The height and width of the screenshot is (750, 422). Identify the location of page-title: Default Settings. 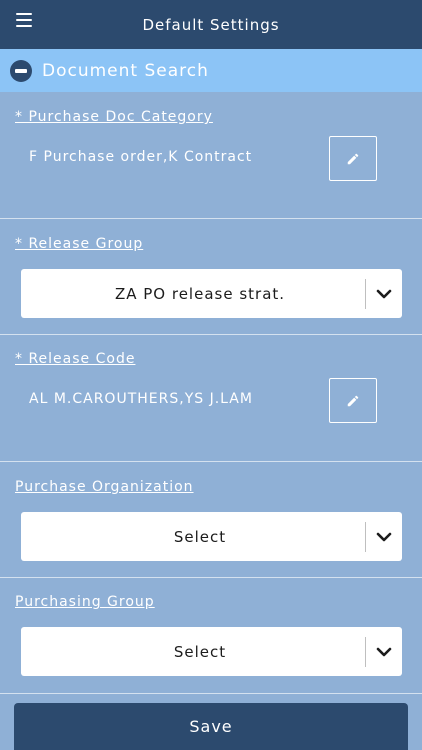
(211, 24).